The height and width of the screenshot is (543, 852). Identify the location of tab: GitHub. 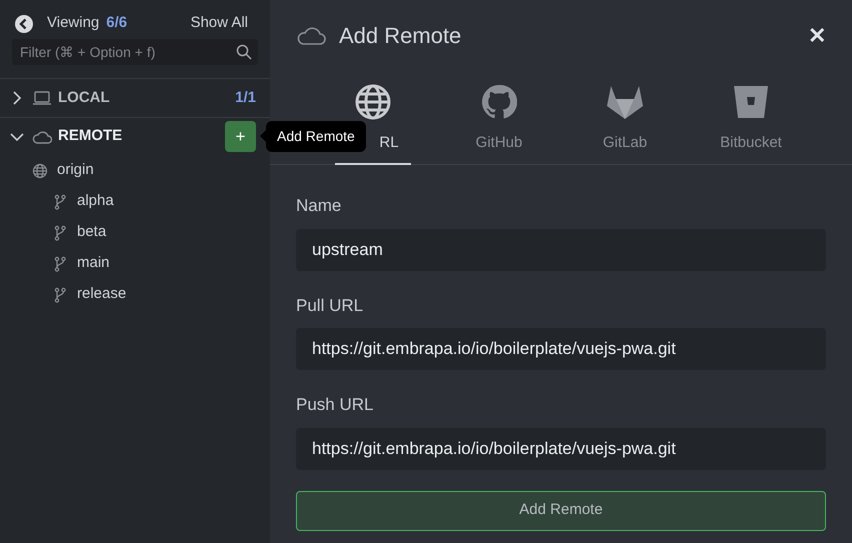
(499, 117).